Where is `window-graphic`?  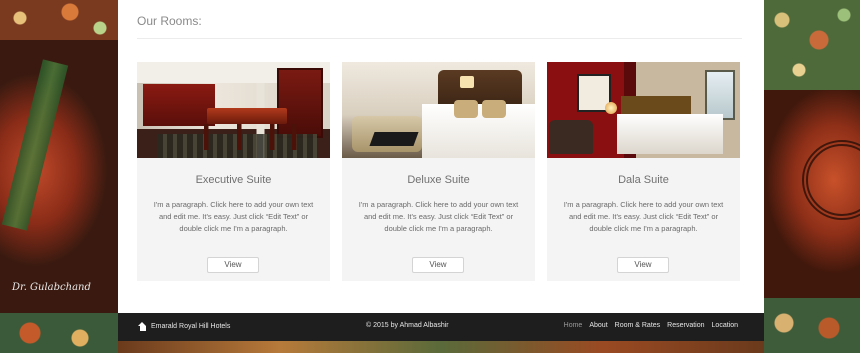
window-graphic is located at coordinates (720, 95).